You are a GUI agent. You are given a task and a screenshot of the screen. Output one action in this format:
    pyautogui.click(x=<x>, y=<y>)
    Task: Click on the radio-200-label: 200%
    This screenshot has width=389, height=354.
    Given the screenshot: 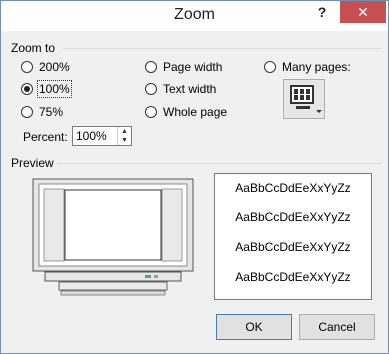 What is the action you would take?
    pyautogui.click(x=54, y=67)
    